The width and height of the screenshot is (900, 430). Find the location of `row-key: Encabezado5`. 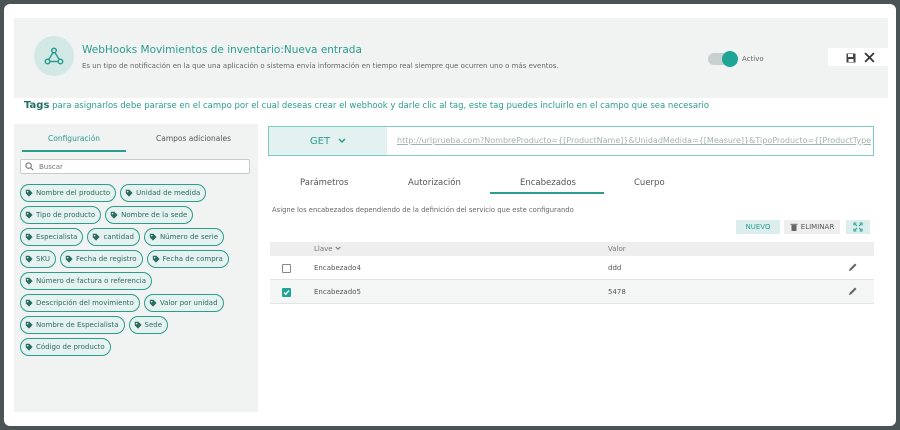

row-key: Encabezado5 is located at coordinates (337, 292).